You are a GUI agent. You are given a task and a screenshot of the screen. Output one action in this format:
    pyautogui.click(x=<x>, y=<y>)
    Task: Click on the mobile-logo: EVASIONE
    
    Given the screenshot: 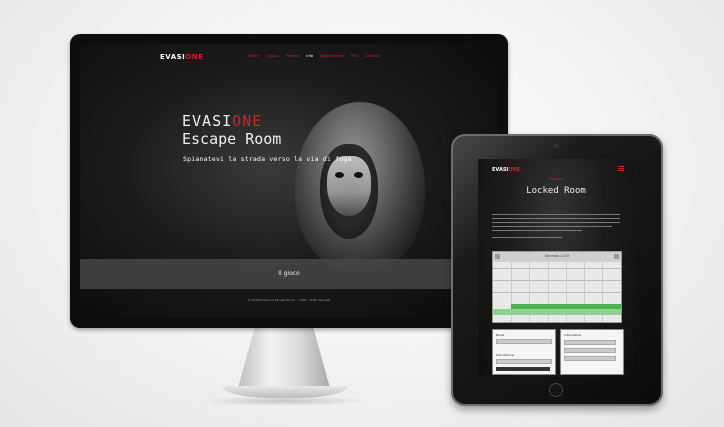 What is the action you would take?
    pyautogui.click(x=506, y=170)
    